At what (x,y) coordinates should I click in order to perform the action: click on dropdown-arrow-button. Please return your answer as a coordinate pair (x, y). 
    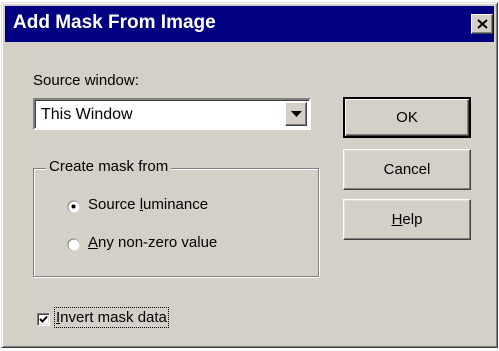
    Looking at the image, I should click on (296, 114).